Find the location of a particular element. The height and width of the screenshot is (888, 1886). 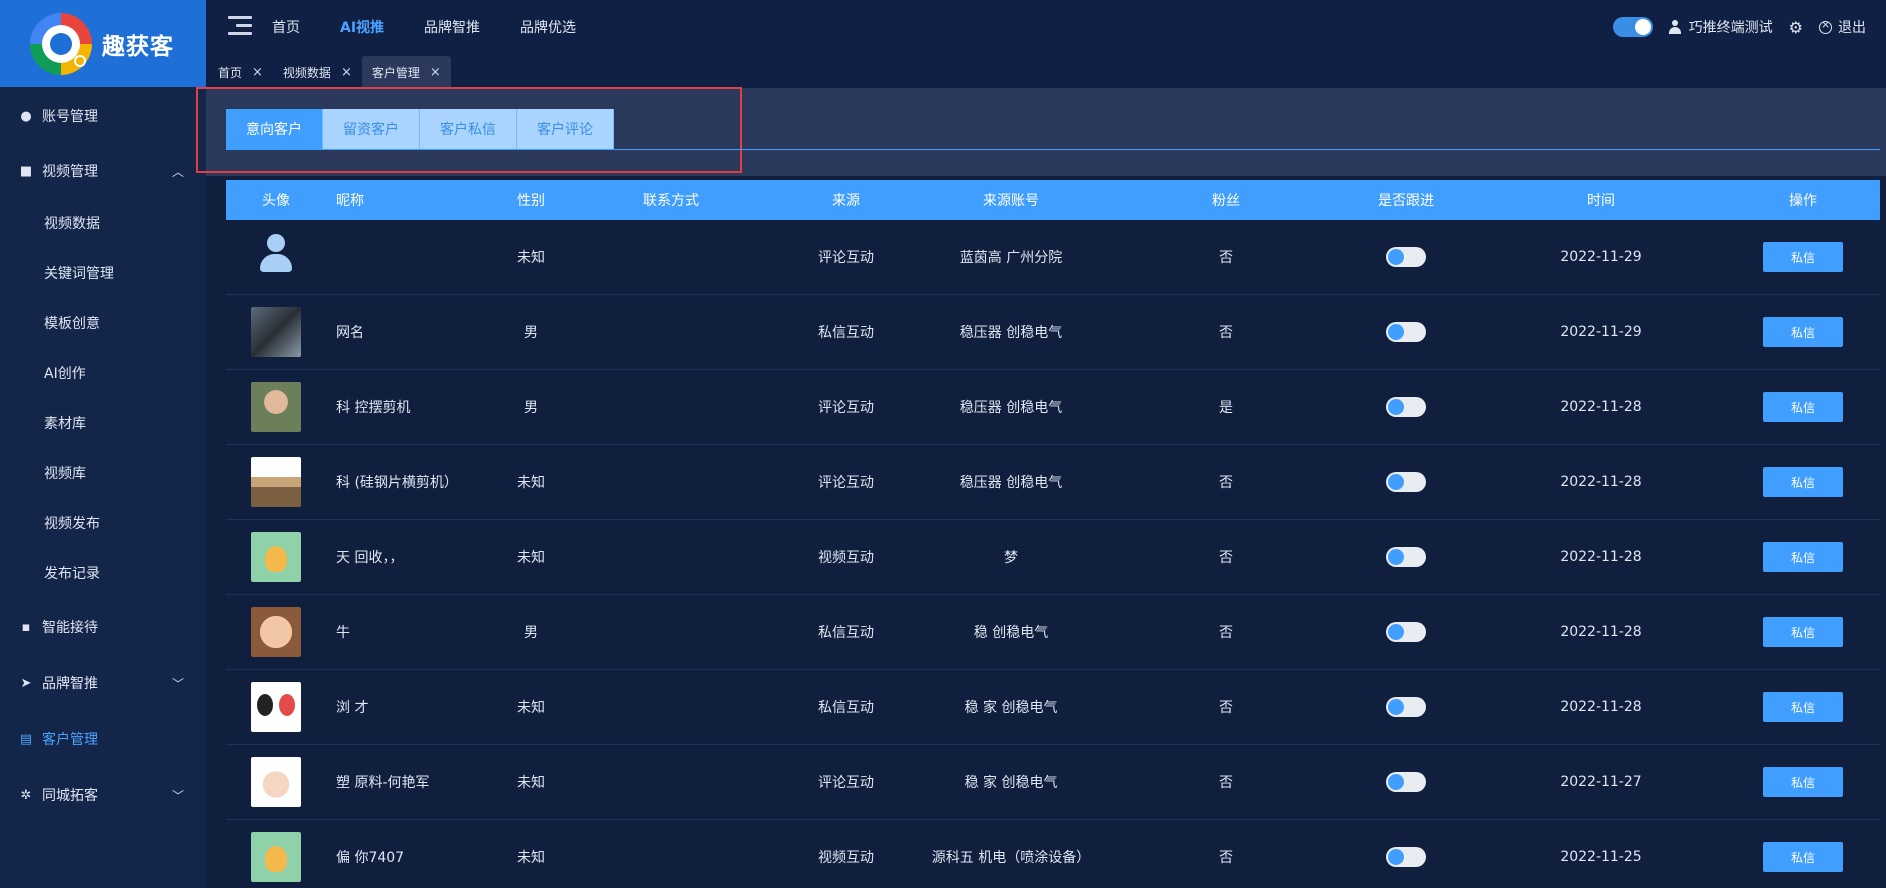

sidebar-item-video-data: 视频数据 is located at coordinates (103, 223).